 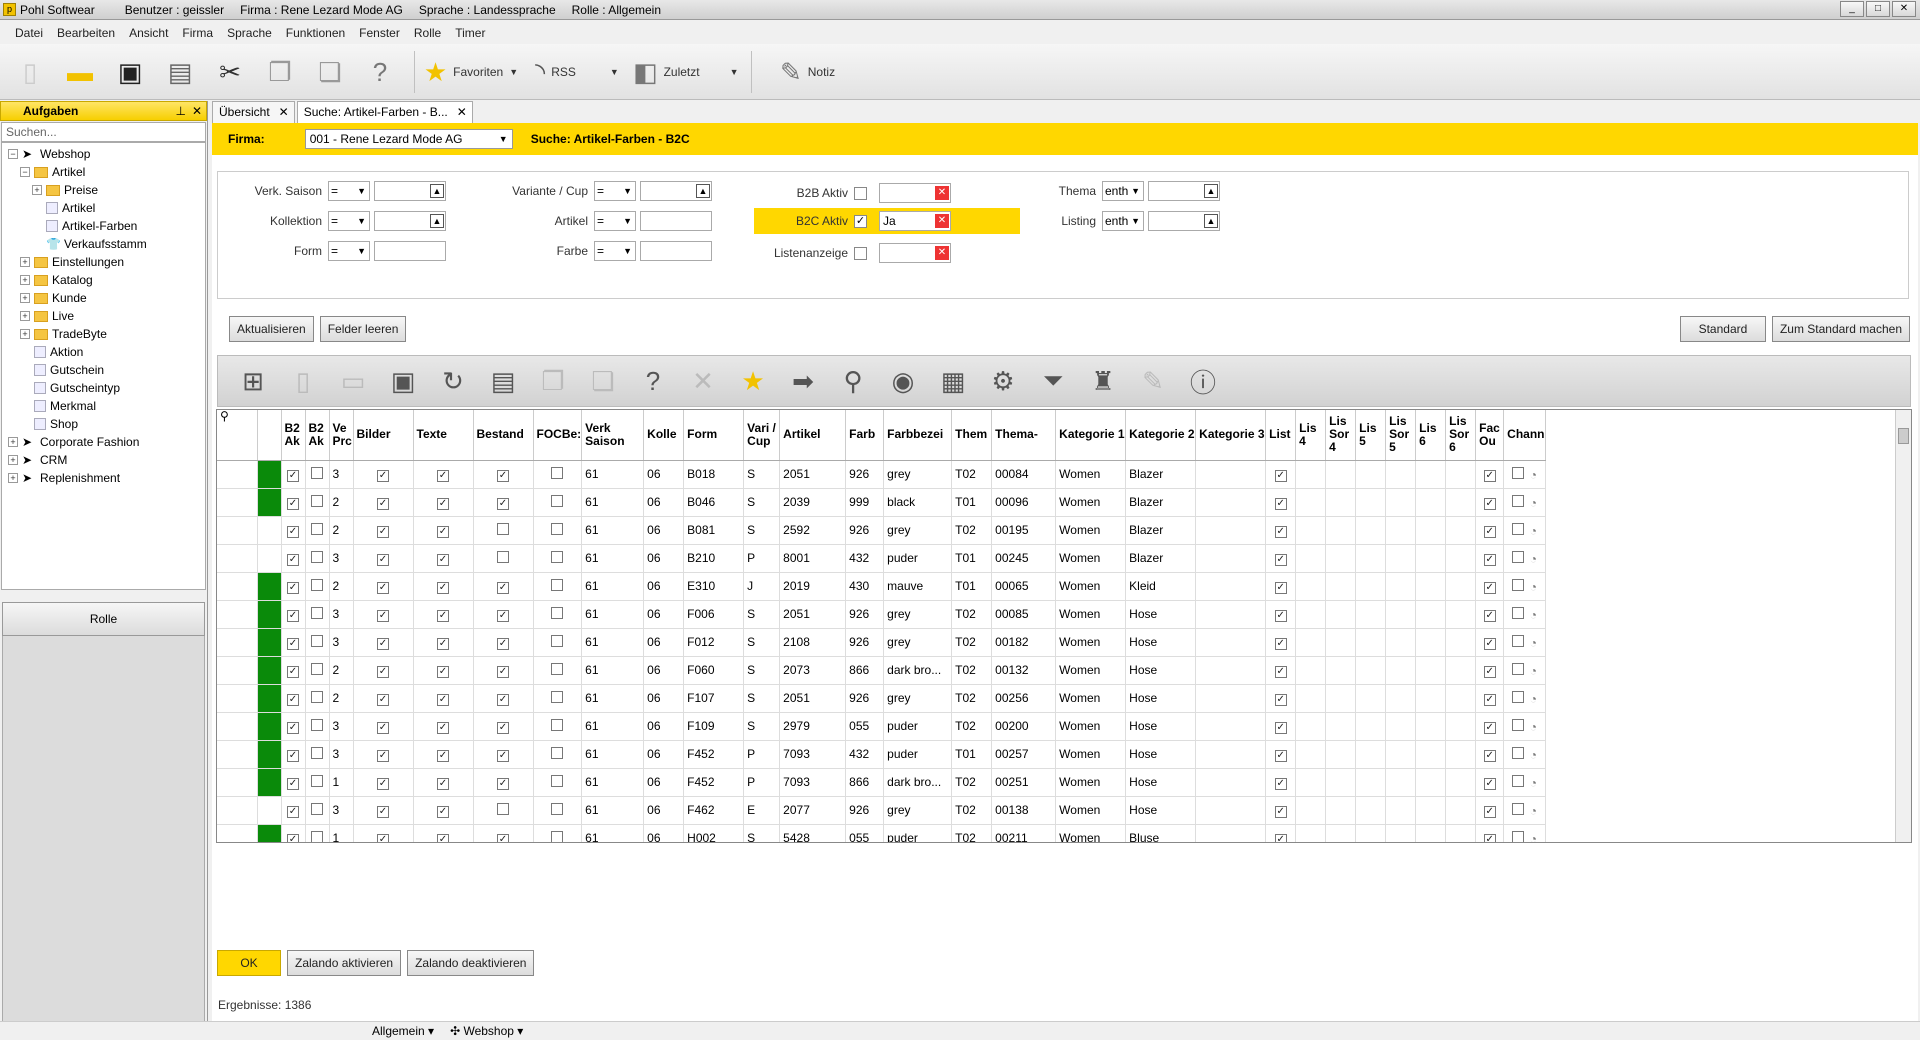 What do you see at coordinates (103, 154) in the screenshot?
I see `tree-item: − ➤ Webshop` at bounding box center [103, 154].